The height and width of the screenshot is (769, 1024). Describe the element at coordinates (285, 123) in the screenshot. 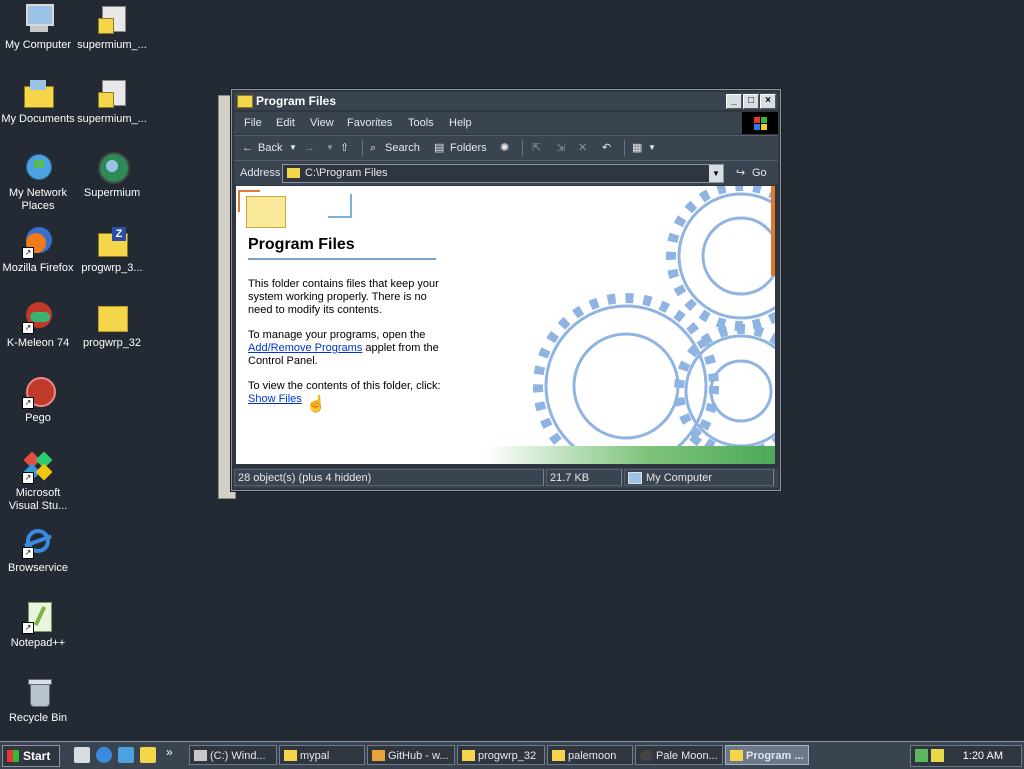

I see `menu-edit: Edit` at that location.